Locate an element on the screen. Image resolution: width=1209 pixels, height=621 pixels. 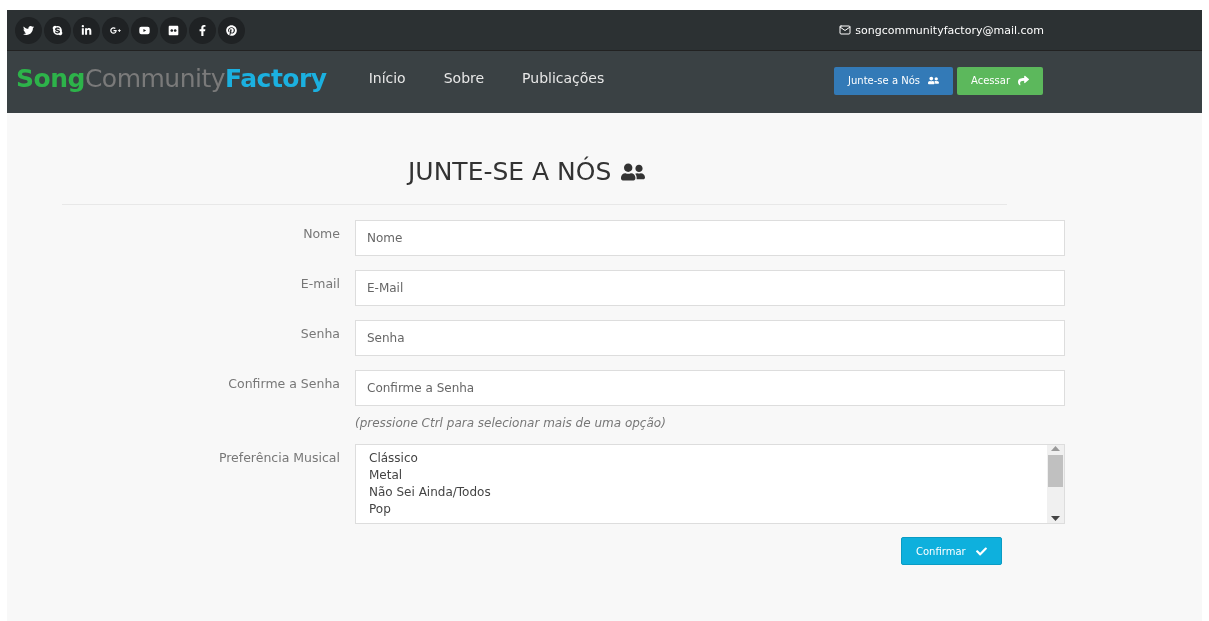
nav-link: Publicações is located at coordinates (563, 78).